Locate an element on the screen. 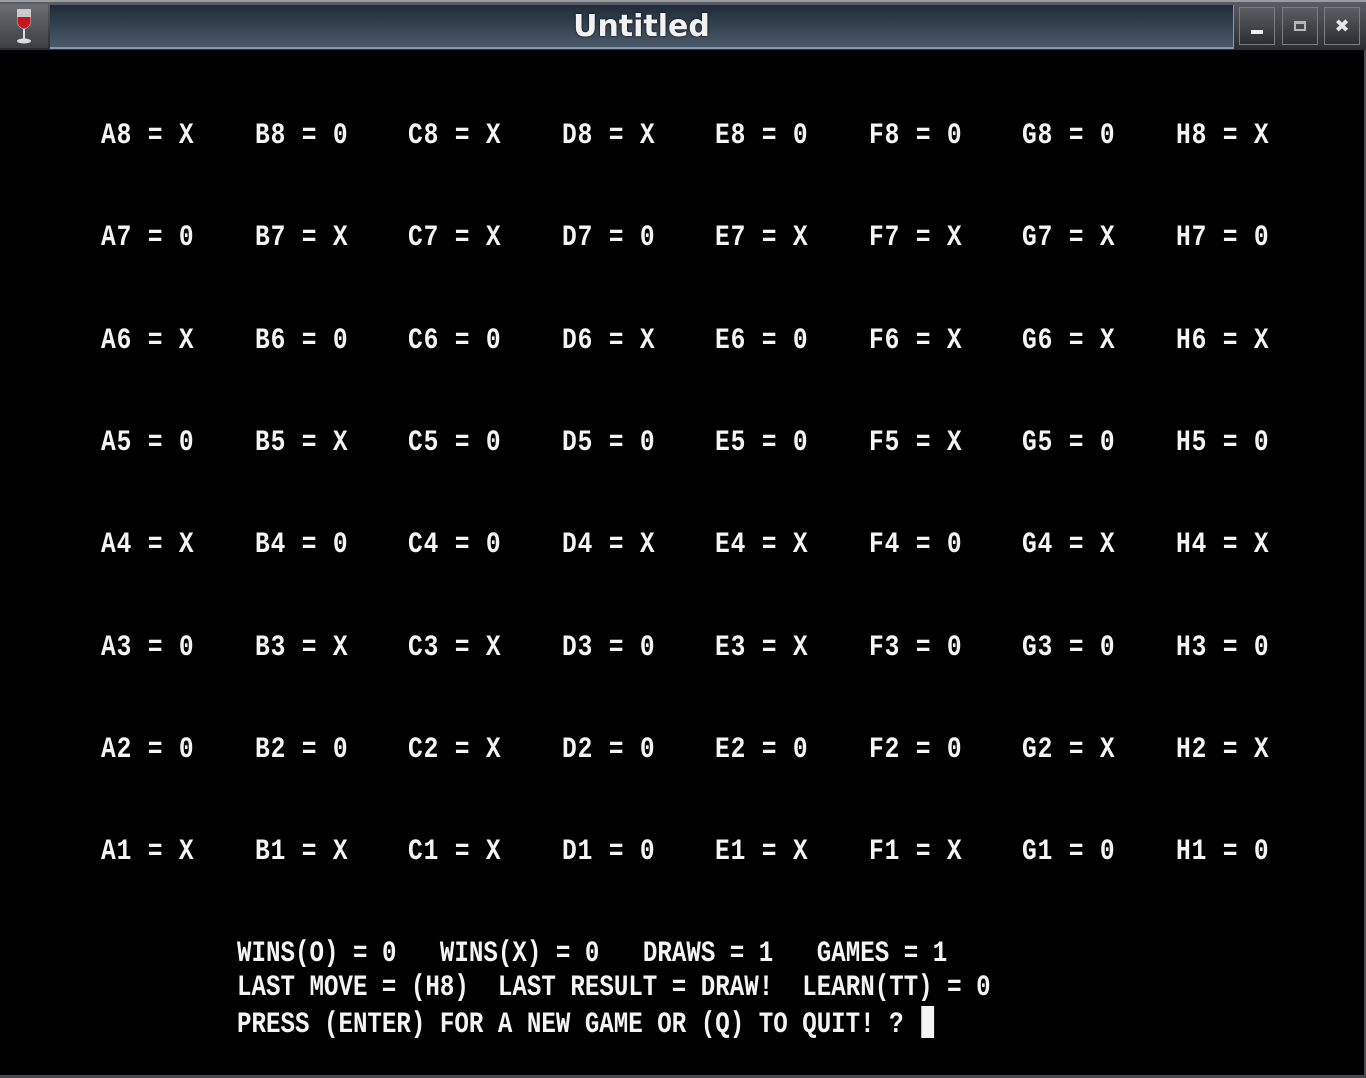 The image size is (1366, 1078). board-cell-c3: C3 = X is located at coordinates (455, 648).